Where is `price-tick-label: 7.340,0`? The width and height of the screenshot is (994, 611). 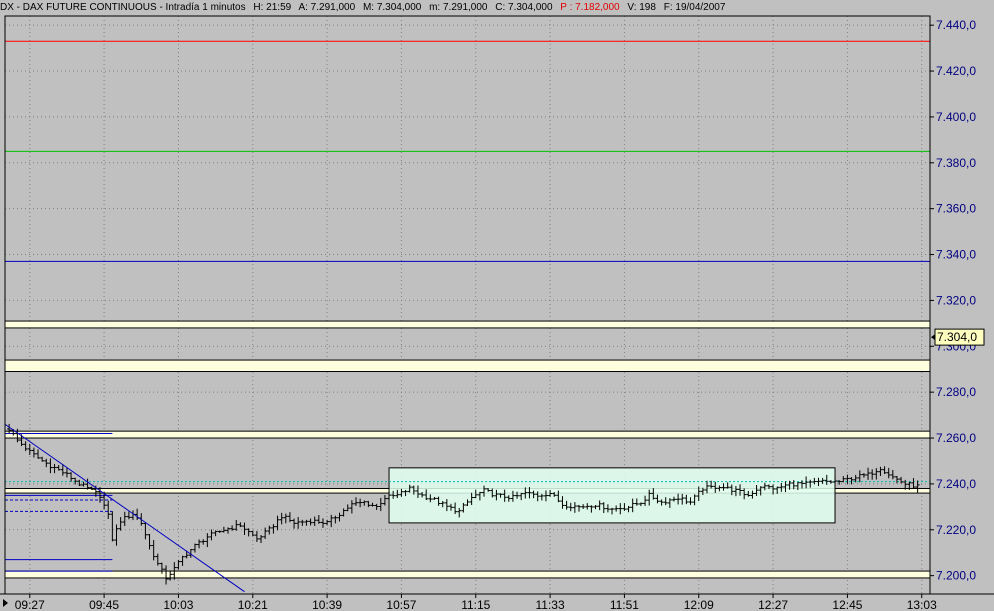
price-tick-label: 7.340,0 is located at coordinates (956, 255).